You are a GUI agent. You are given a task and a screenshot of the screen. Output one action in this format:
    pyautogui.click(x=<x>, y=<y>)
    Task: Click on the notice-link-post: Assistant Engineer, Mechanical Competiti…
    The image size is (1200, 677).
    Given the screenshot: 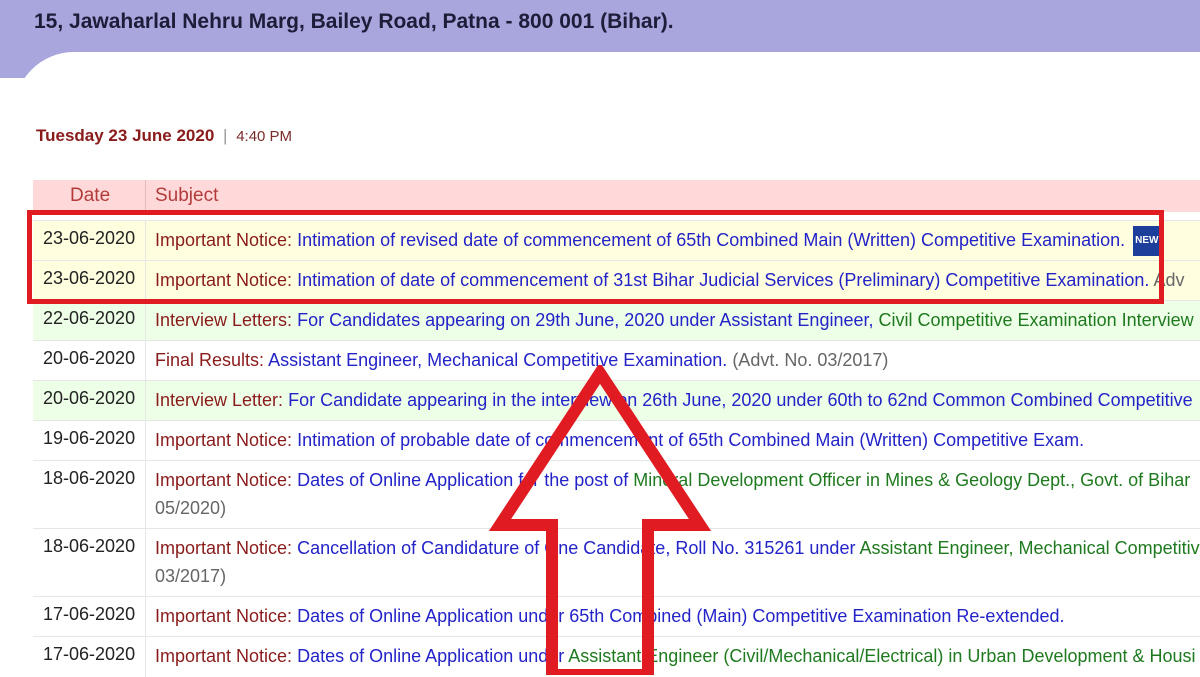 What is the action you would take?
    pyautogui.click(x=1029, y=548)
    